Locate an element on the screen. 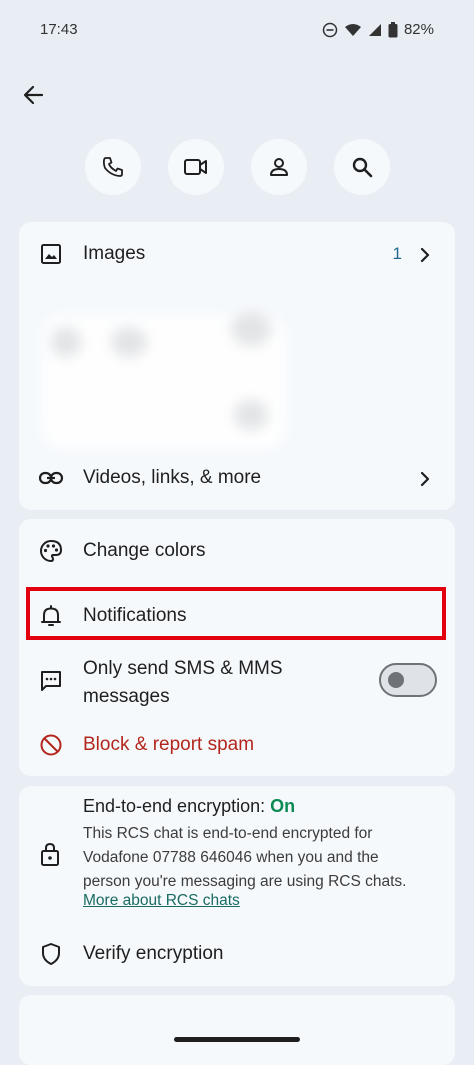 The height and width of the screenshot is (1065, 474). images-count: 1 is located at coordinates (397, 253).